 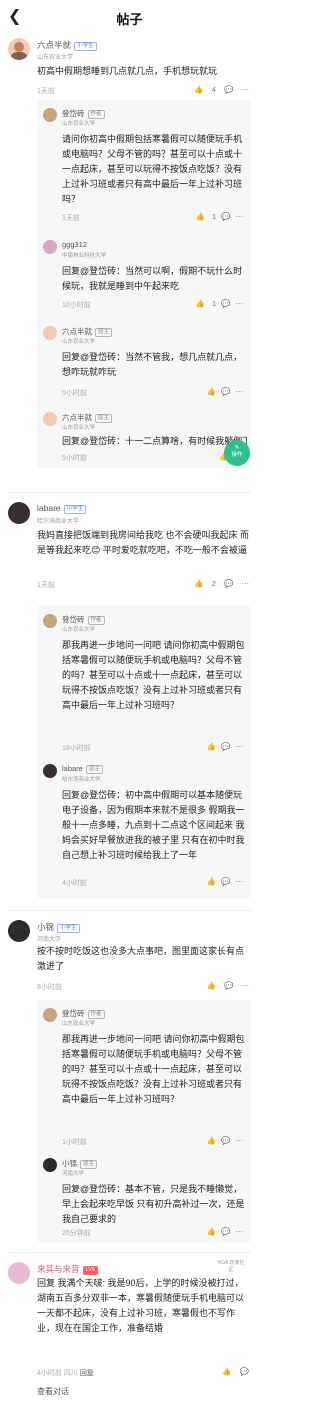 What do you see at coordinates (232, 1371) in the screenshot?
I see `comment-actions: 👍 💬` at bounding box center [232, 1371].